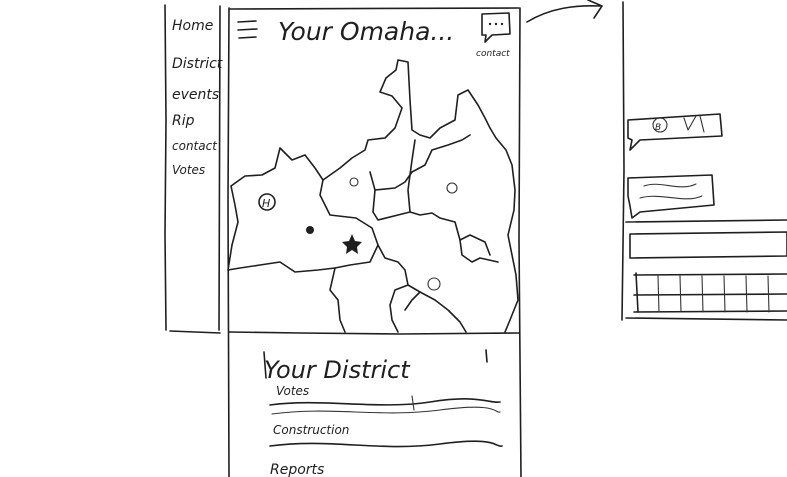 The width and height of the screenshot is (787, 477). Describe the element at coordinates (337, 370) in the screenshot. I see `district-panel-title: Your District` at that location.